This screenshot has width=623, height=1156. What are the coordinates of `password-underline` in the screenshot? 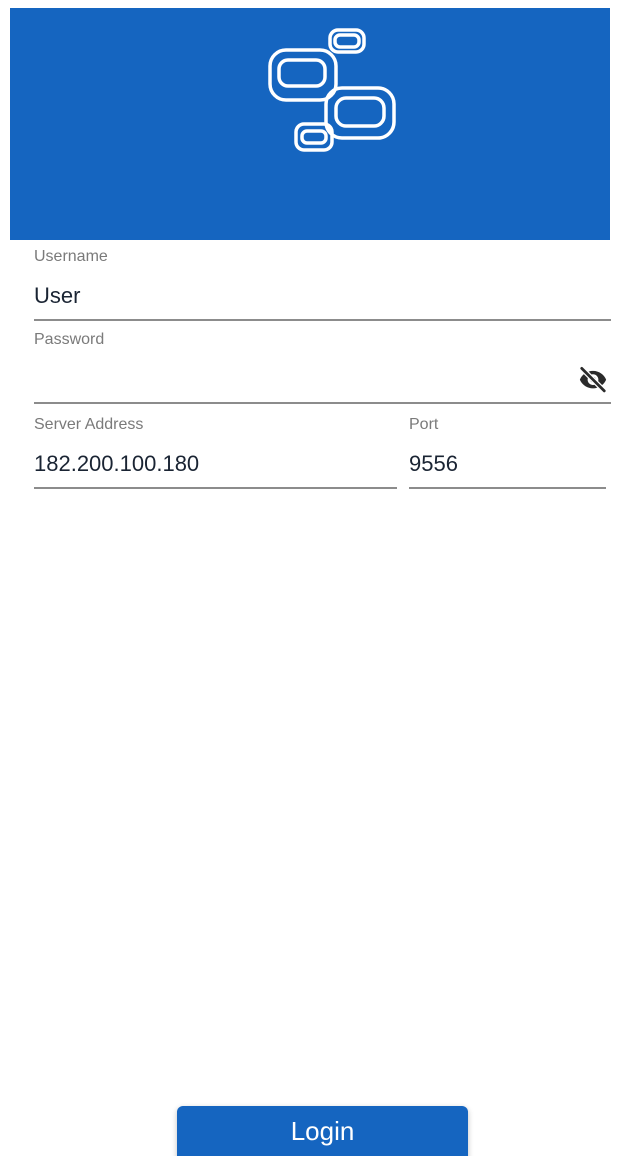 It's located at (322, 403).